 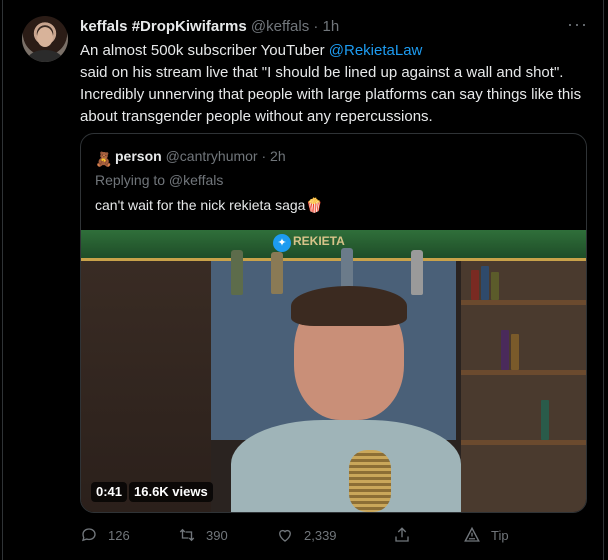 What do you see at coordinates (282, 243) in the screenshot?
I see `twitter-bird-icon: ✦` at bounding box center [282, 243].